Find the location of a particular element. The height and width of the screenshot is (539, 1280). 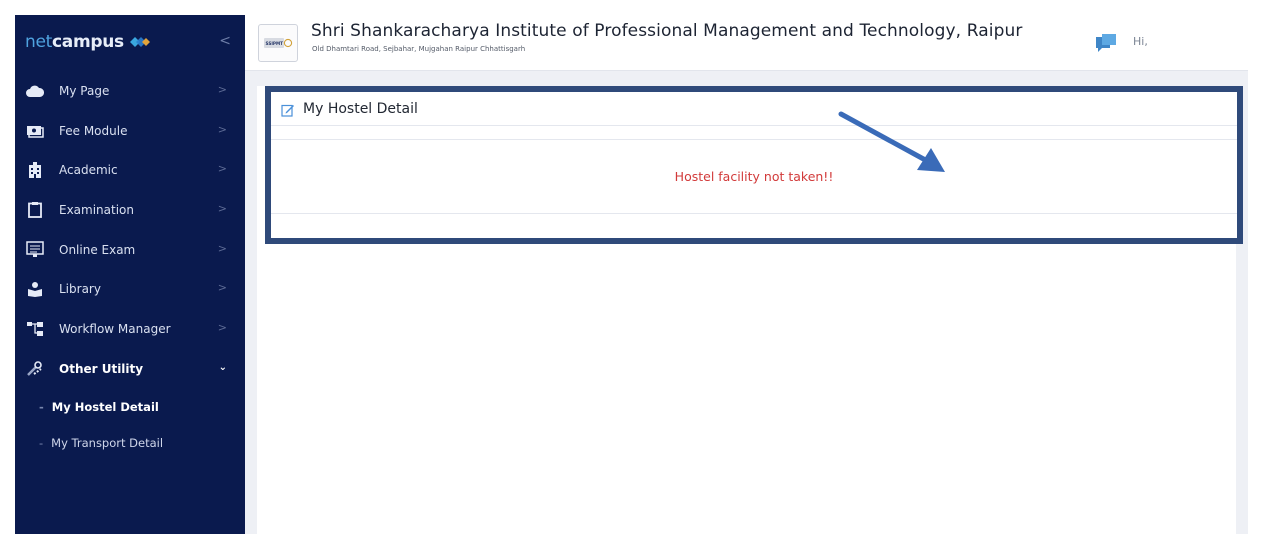

institute-logo: SSIPMT is located at coordinates (278, 43).